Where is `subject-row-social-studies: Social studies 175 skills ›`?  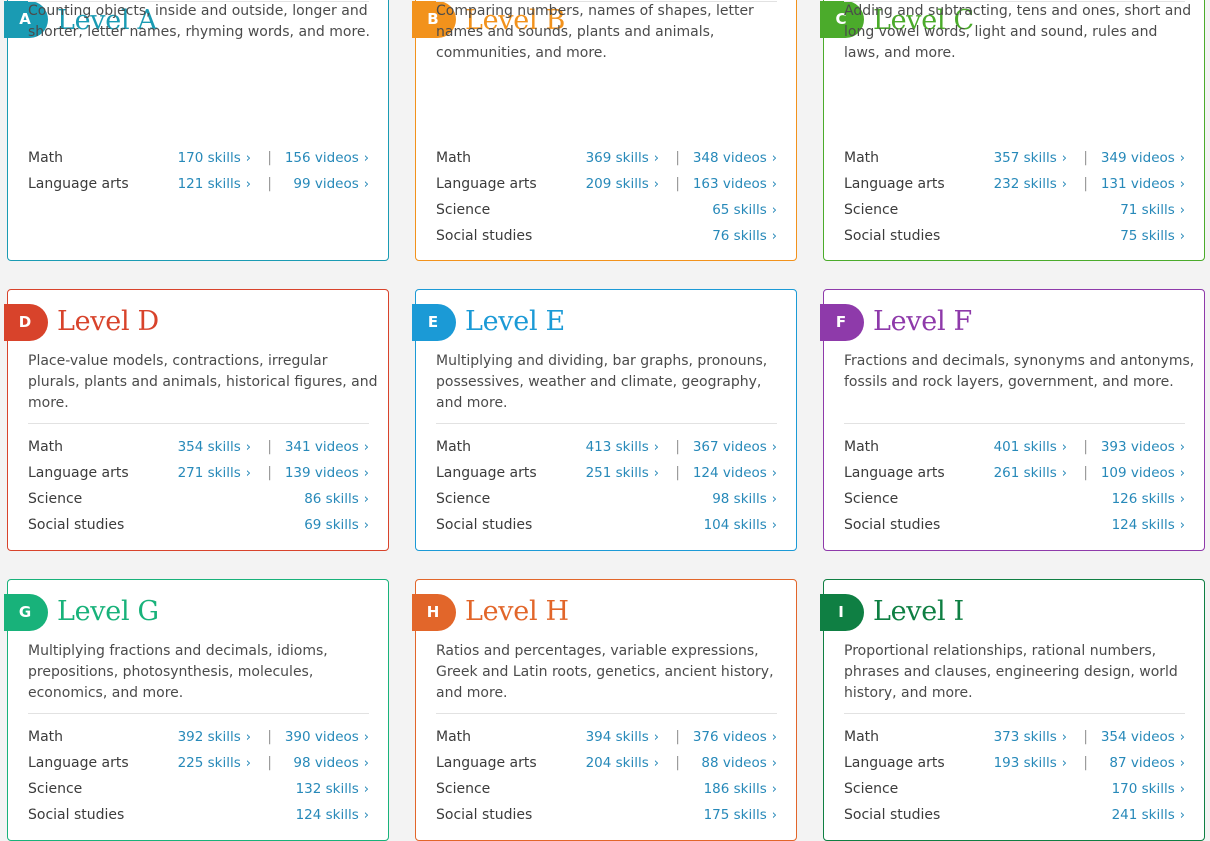
subject-row-social-studies: Social studies 175 skills › is located at coordinates (606, 815).